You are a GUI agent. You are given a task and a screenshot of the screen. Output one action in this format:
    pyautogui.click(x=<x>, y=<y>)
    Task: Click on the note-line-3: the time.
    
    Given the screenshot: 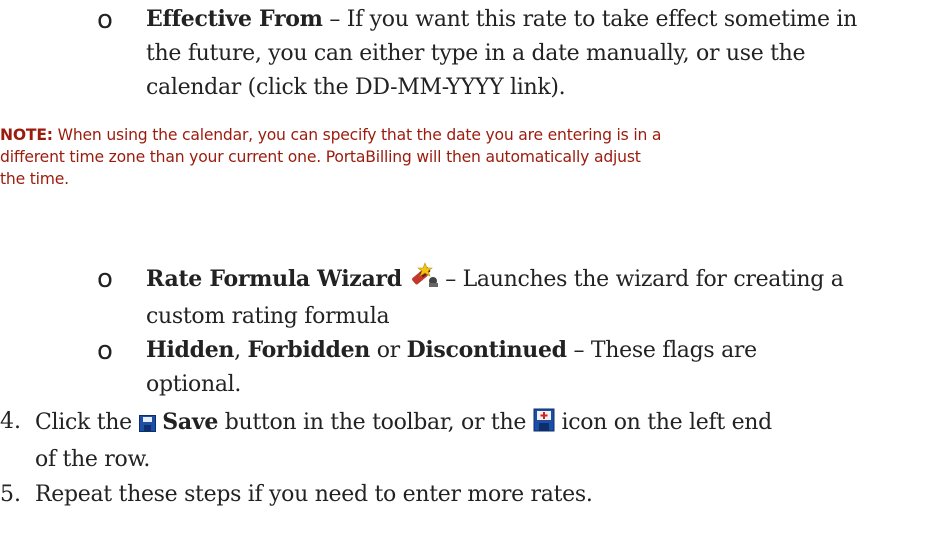 What is the action you would take?
    pyautogui.click(x=34, y=179)
    